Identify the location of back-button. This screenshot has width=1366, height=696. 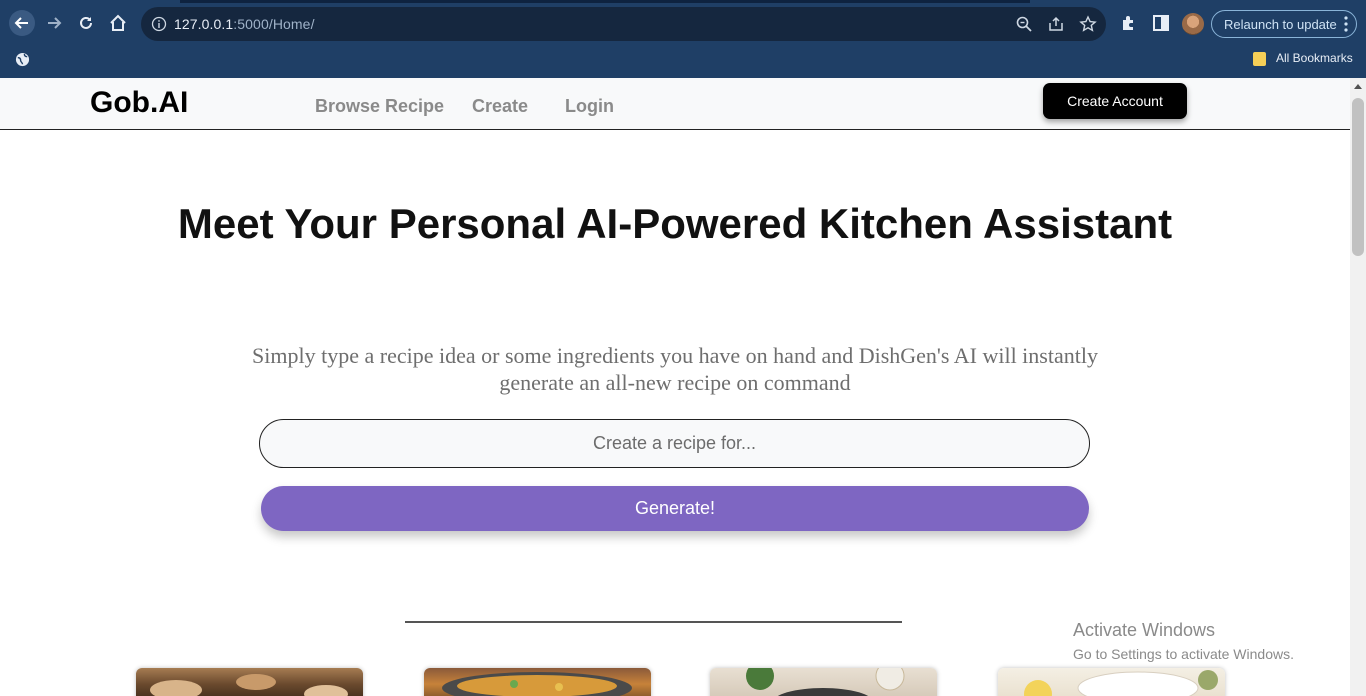
(22, 23).